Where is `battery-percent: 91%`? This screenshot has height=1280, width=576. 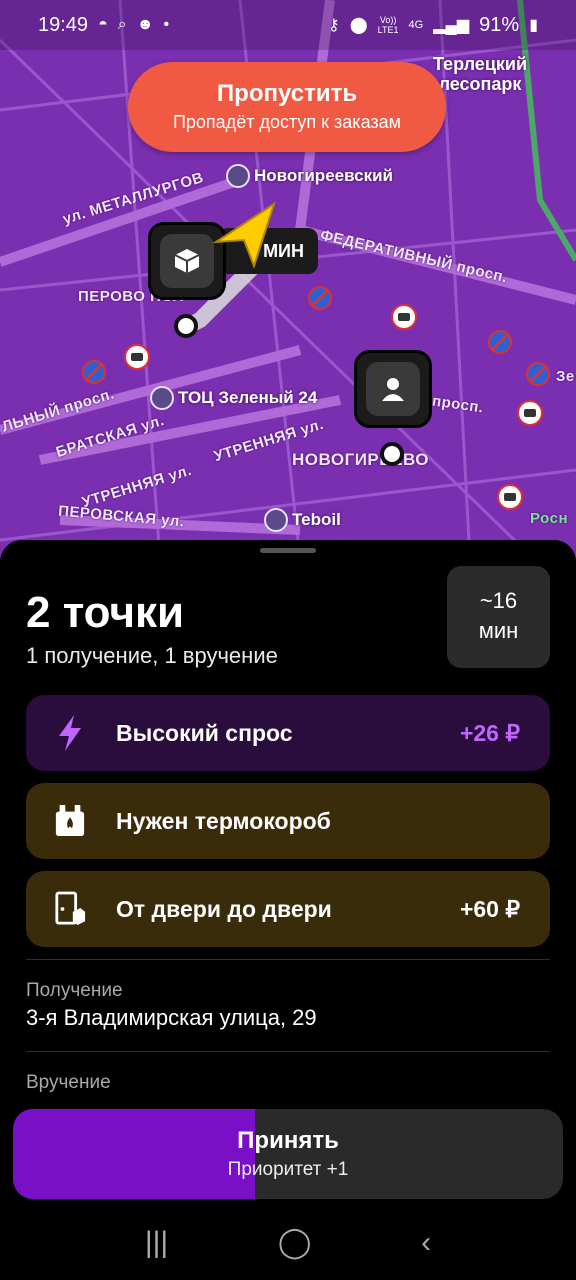
battery-percent: 91% is located at coordinates (499, 24).